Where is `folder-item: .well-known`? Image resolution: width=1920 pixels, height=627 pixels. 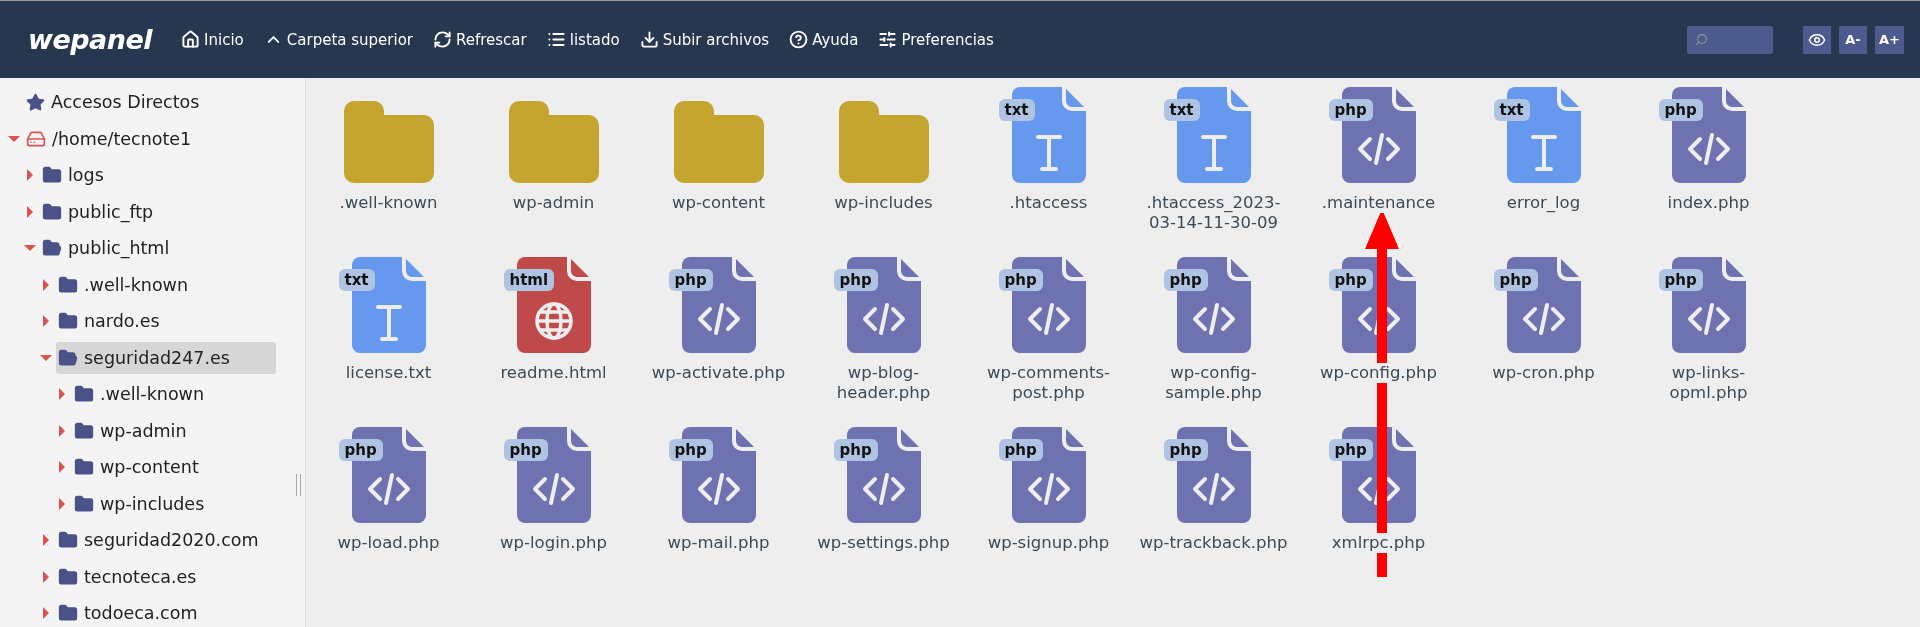
folder-item: .well-known is located at coordinates (388, 168).